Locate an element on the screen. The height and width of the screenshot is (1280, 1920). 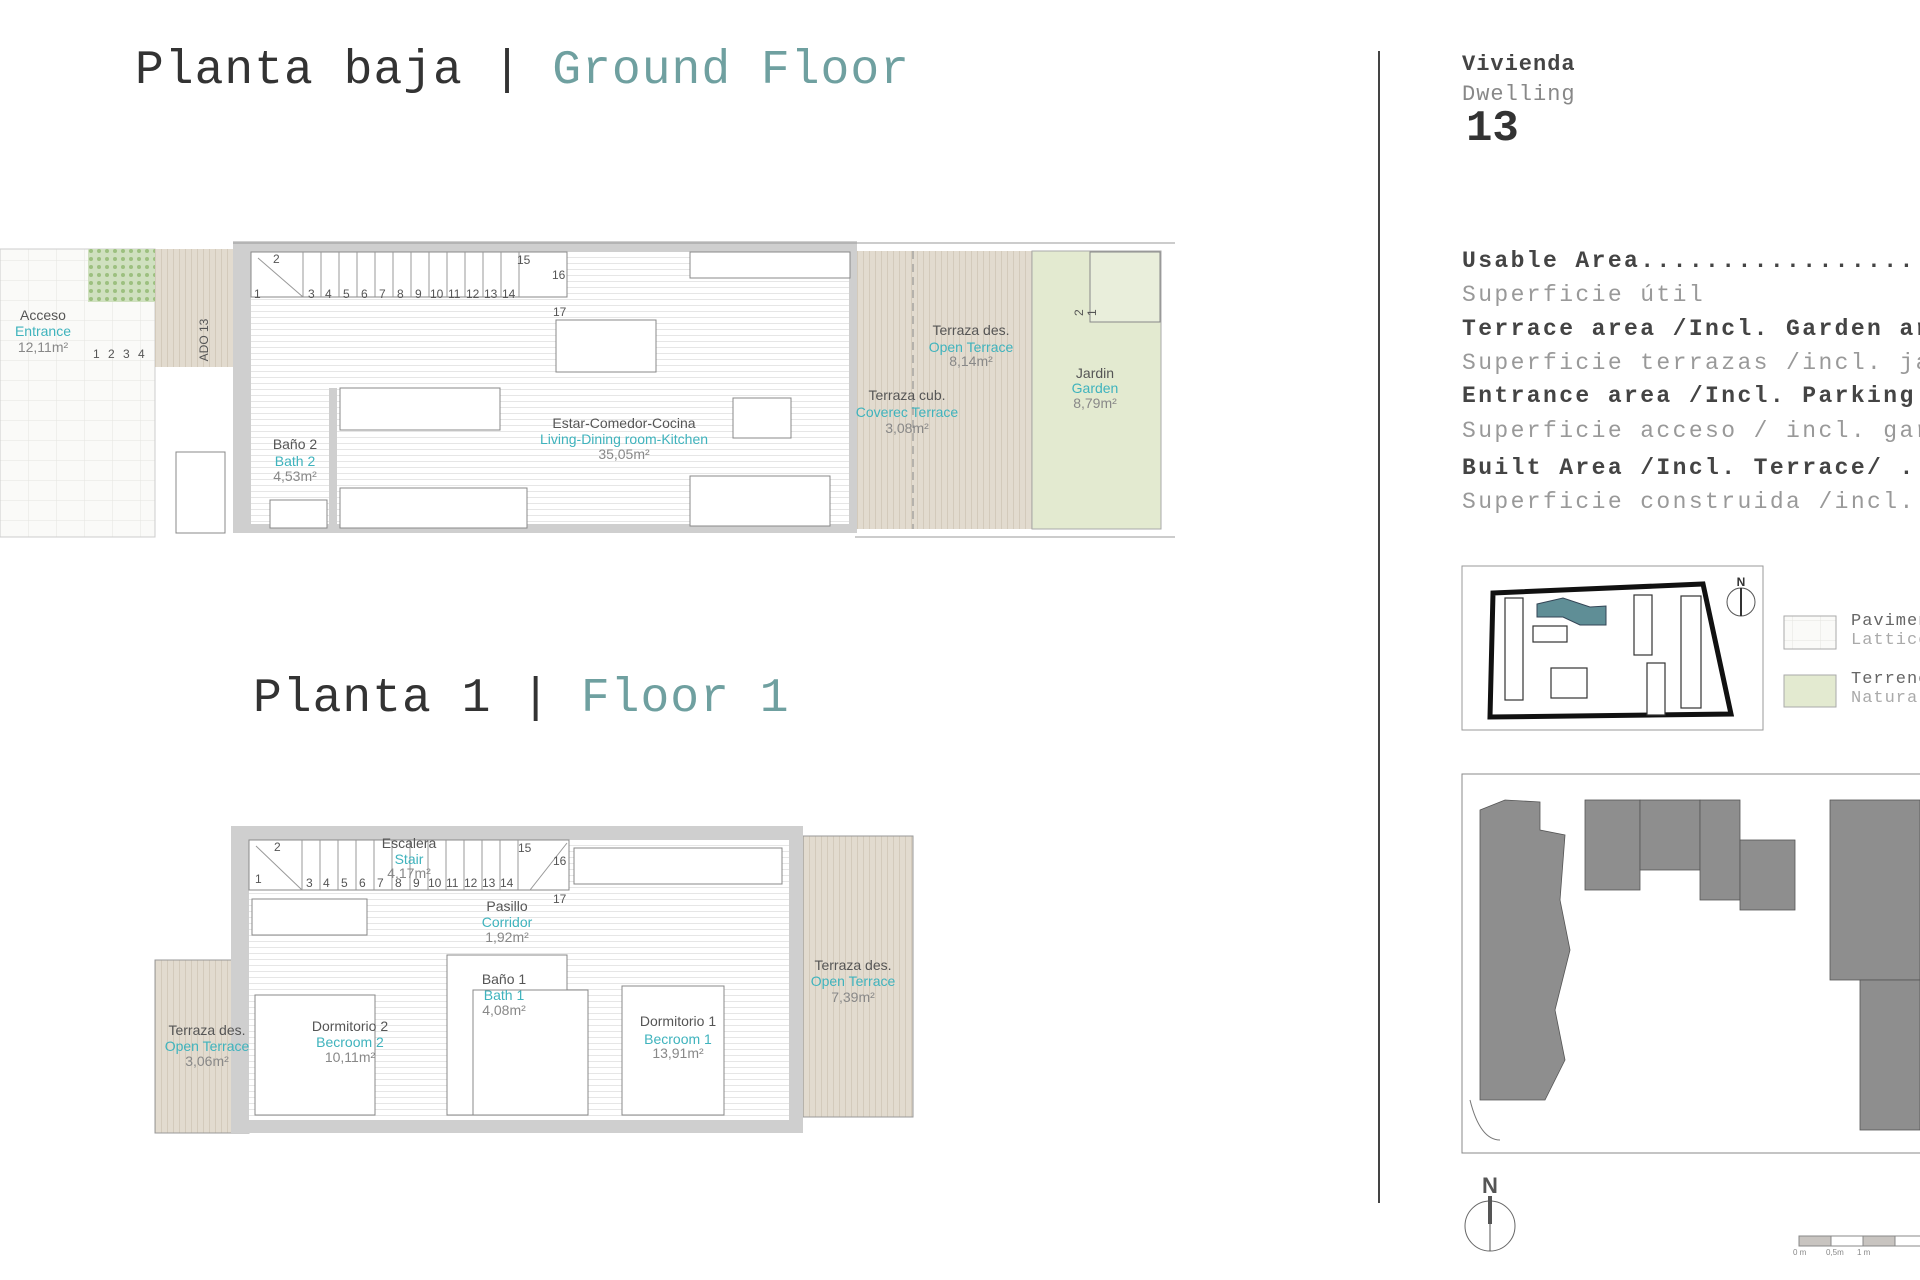
sofa-unit is located at coordinates (433, 508).